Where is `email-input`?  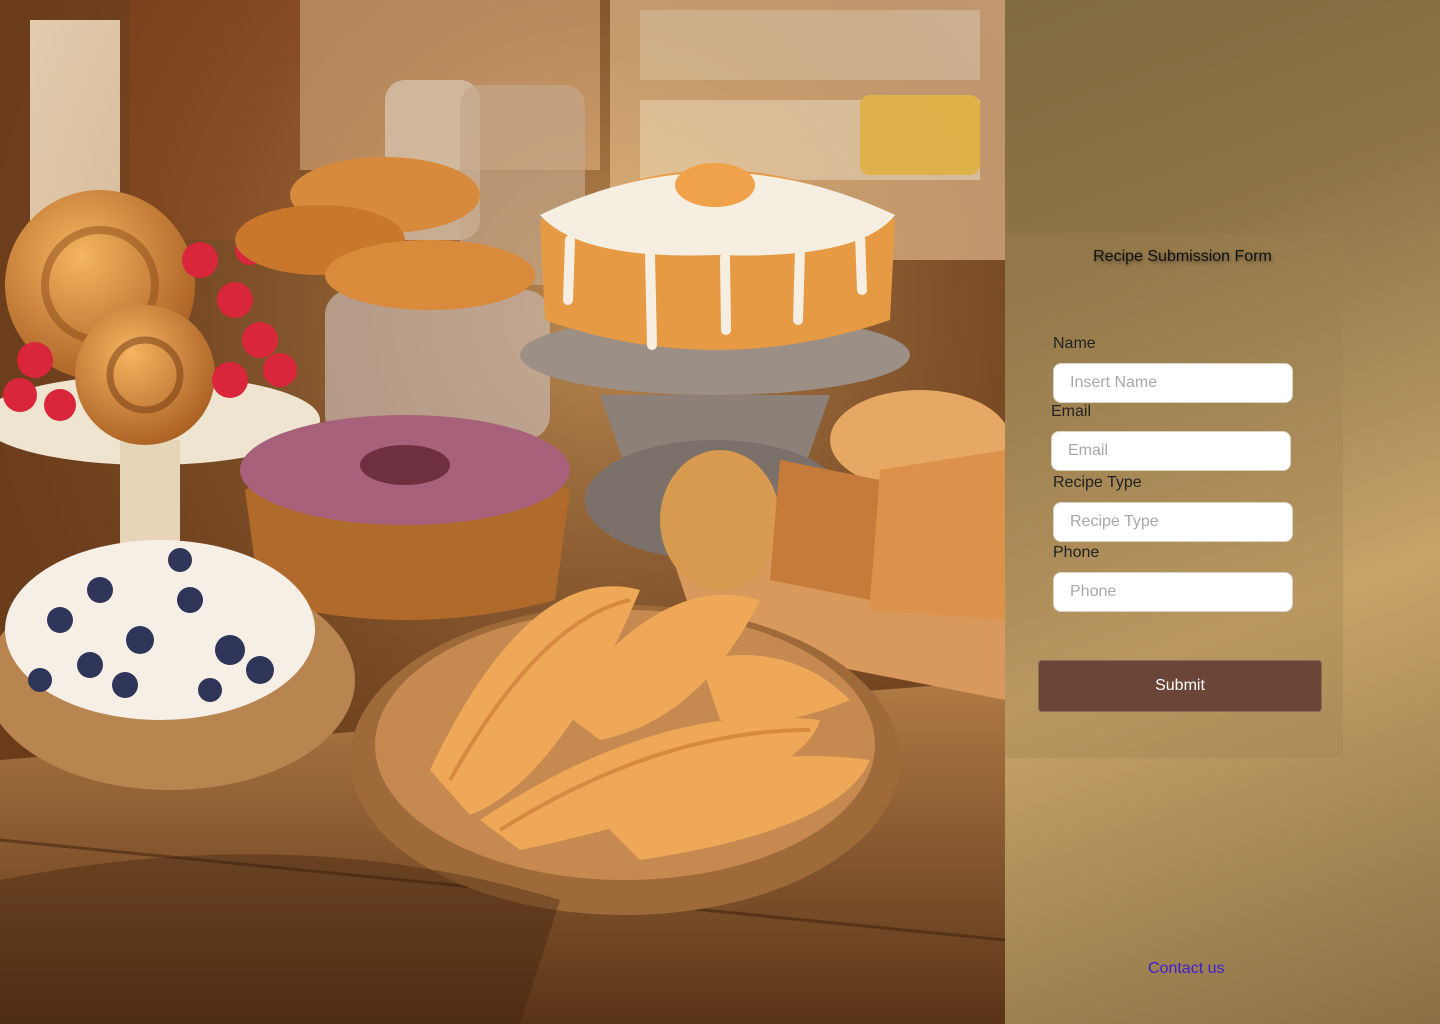
email-input is located at coordinates (1171, 451).